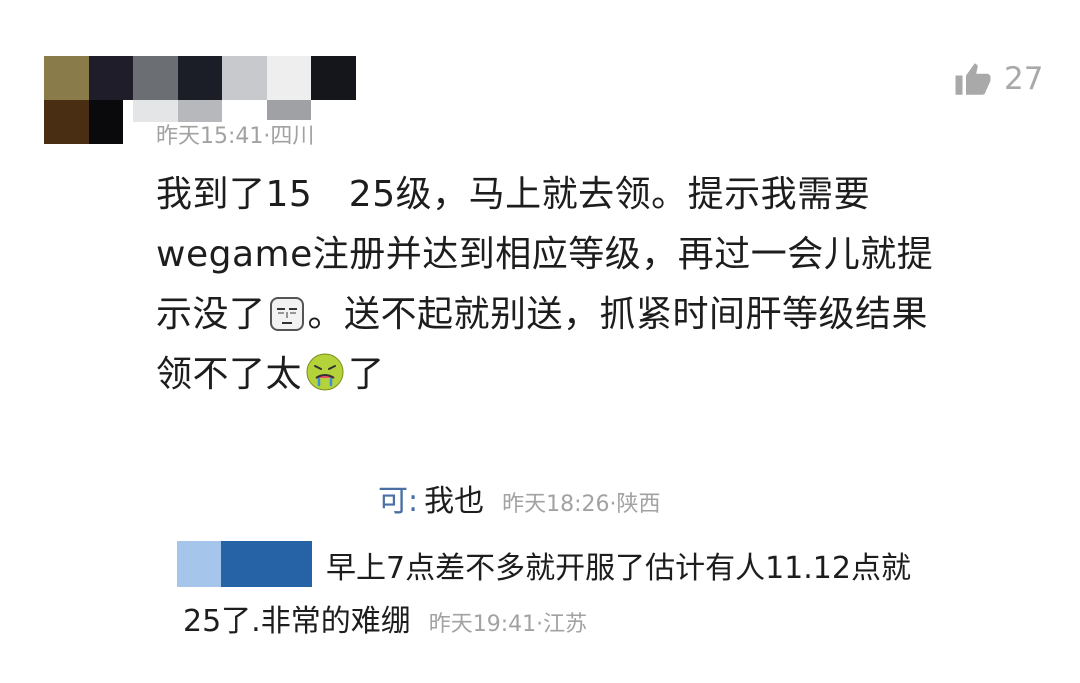 This screenshot has height=683, width=1080. What do you see at coordinates (366, 374) in the screenshot?
I see `comment-text: 了` at bounding box center [366, 374].